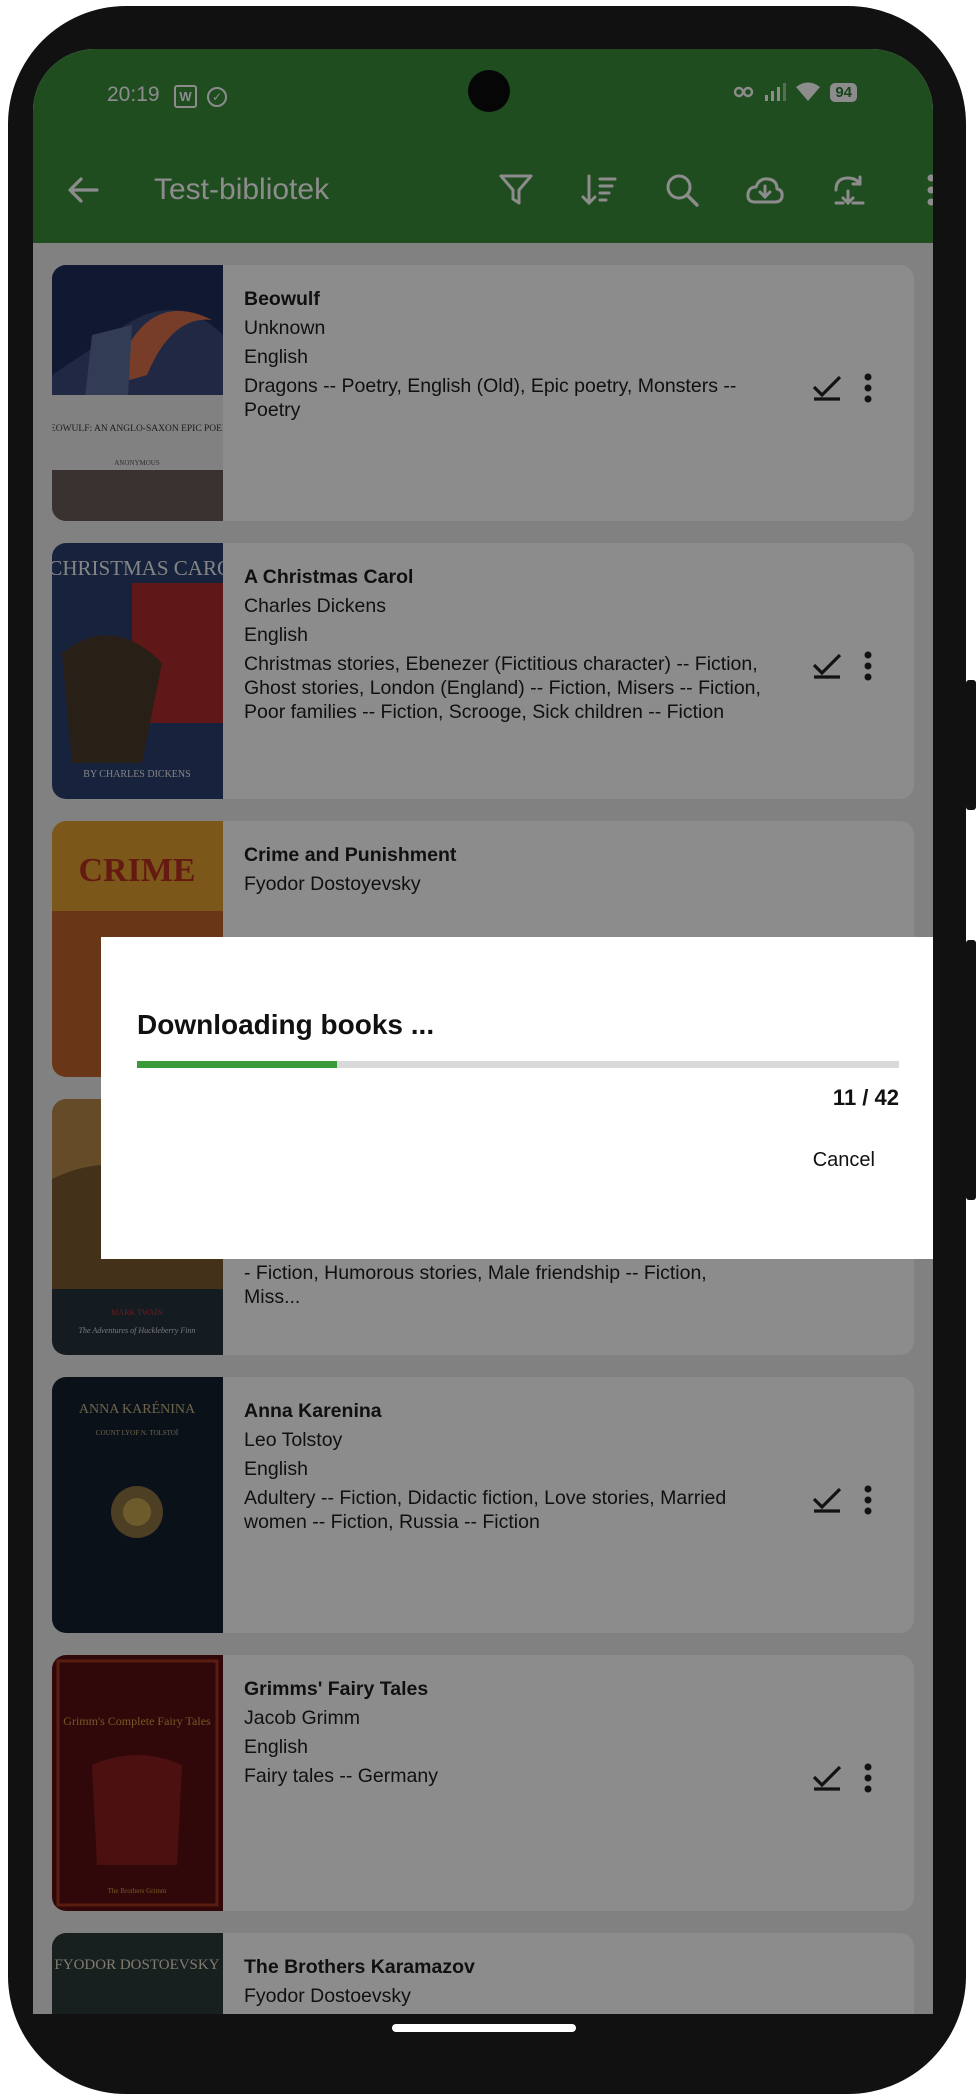 This screenshot has height=2100, width=978. I want to click on power-button, so click(971, 1070).